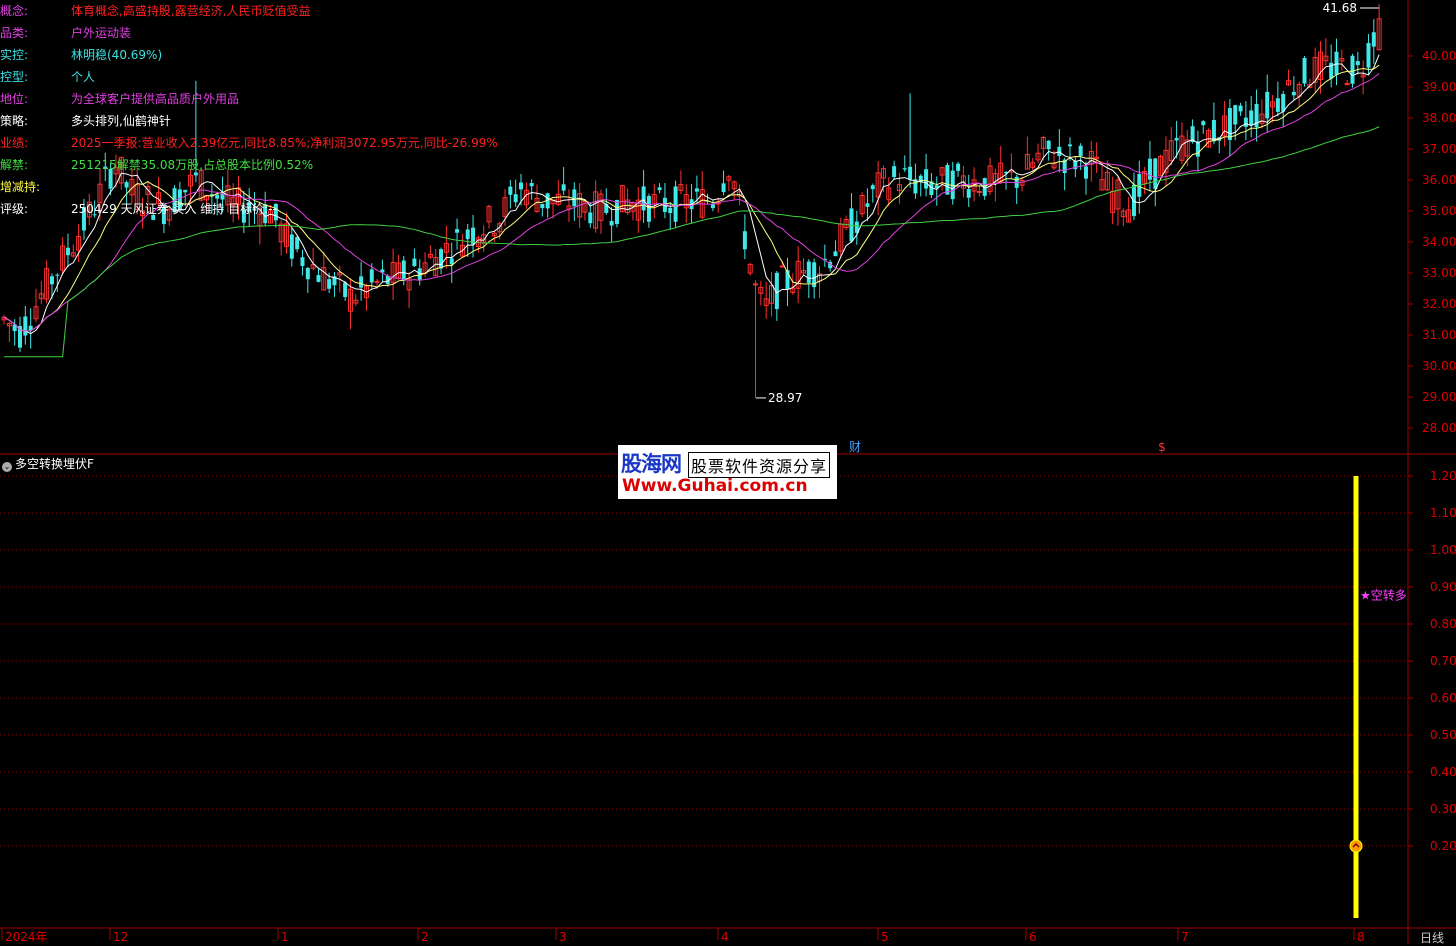  What do you see at coordinates (1432, 937) in the screenshot?
I see `period-label: 日线` at bounding box center [1432, 937].